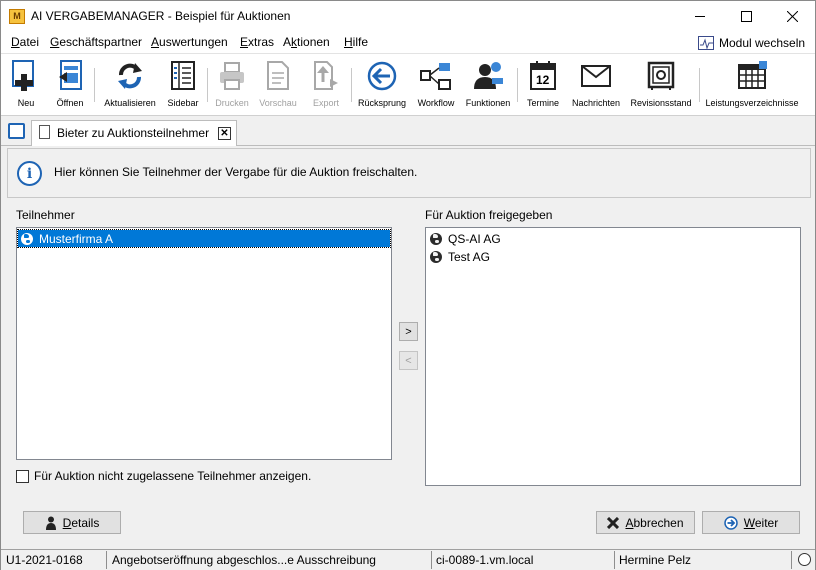 The height and width of the screenshot is (570, 816). What do you see at coordinates (26, 103) in the screenshot?
I see `toolbar-new-label: Neu` at bounding box center [26, 103].